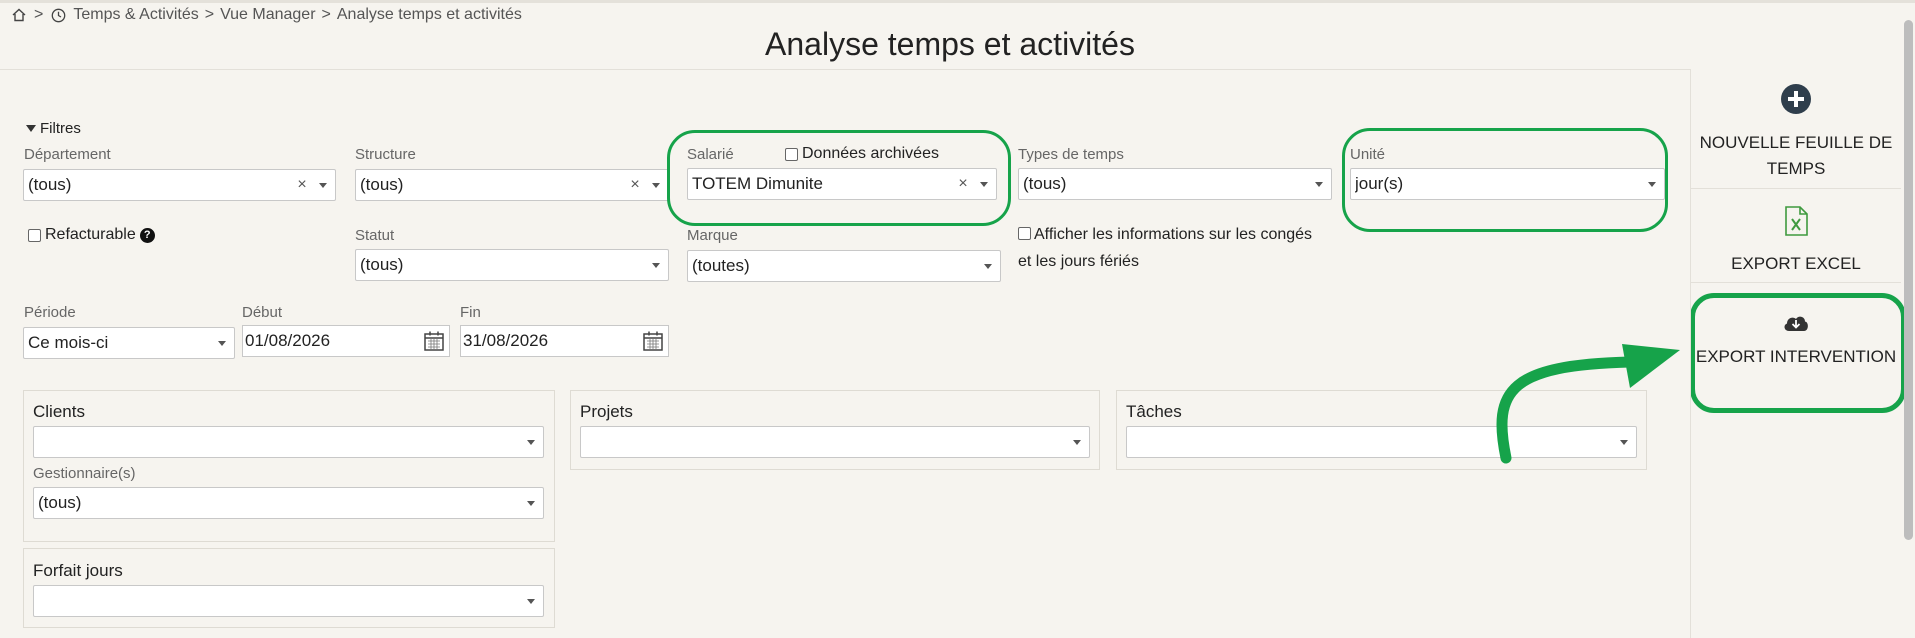 This screenshot has width=1915, height=638. I want to click on debut-date-input: 01/08/2026, so click(346, 341).